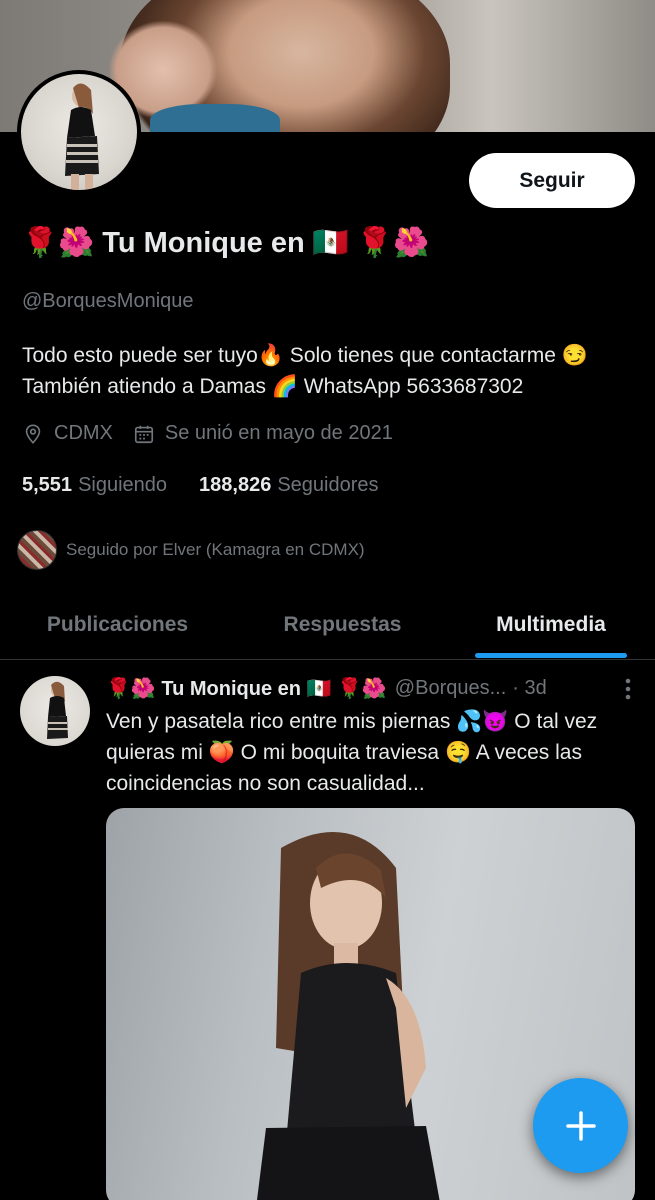  Describe the element at coordinates (529, 688) in the screenshot. I see `post-time: · 3d` at that location.